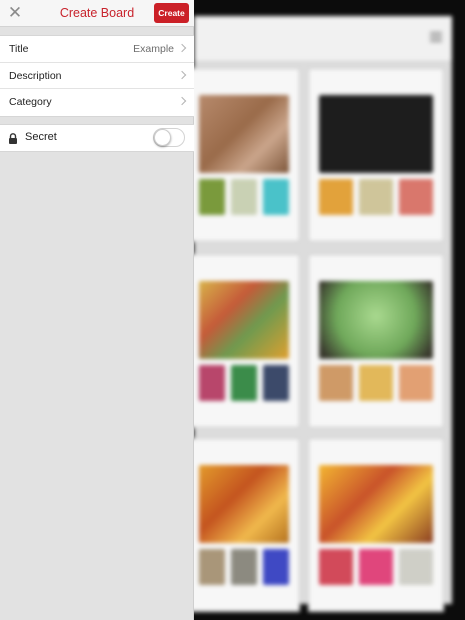 The image size is (465, 620). What do you see at coordinates (19, 49) in the screenshot?
I see `title-label: Title` at bounding box center [19, 49].